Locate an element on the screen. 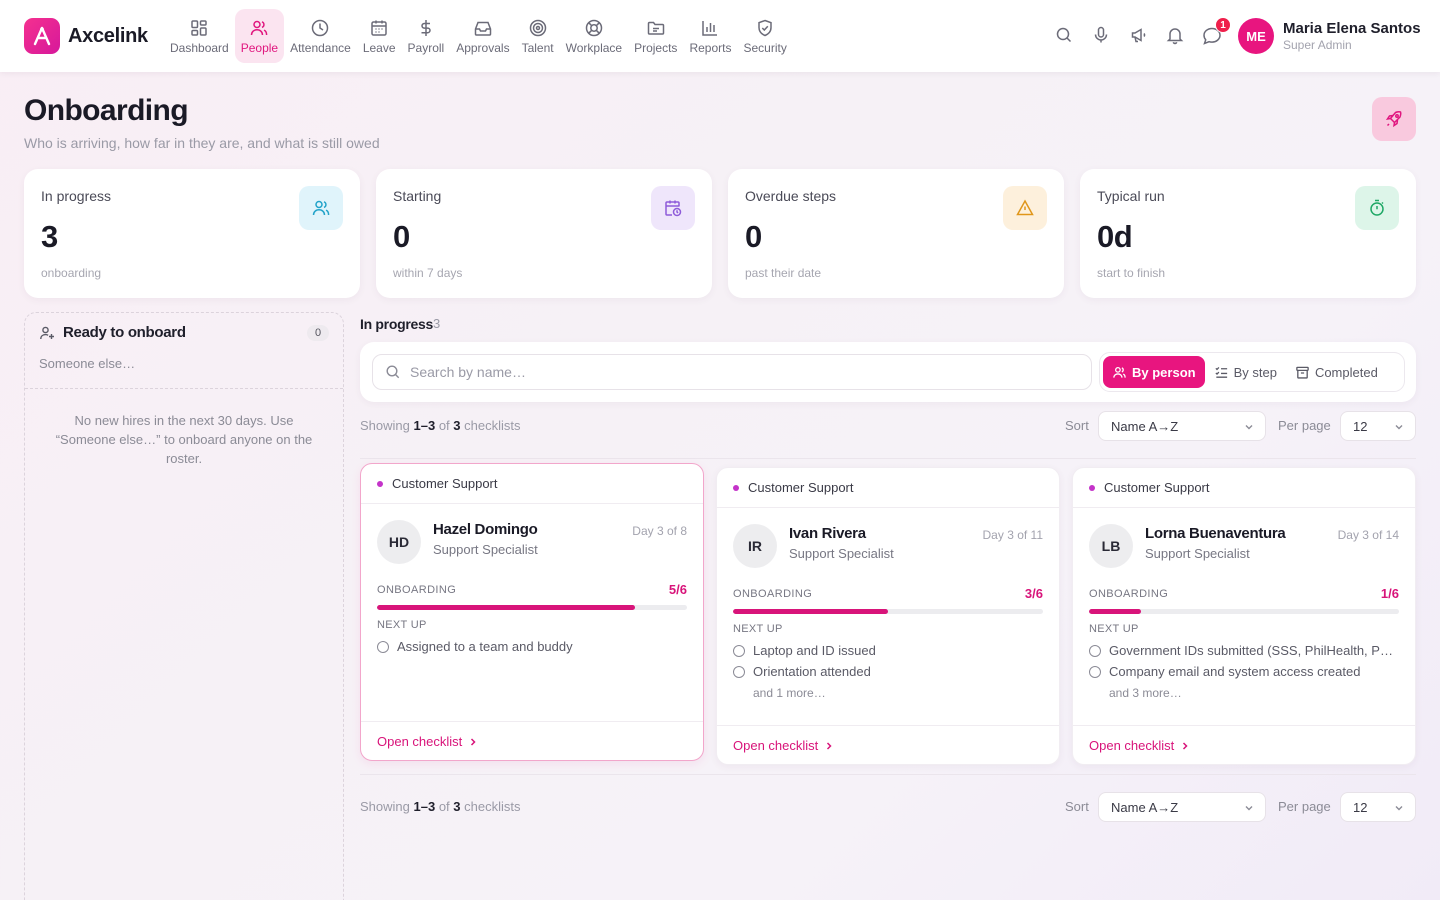 The height and width of the screenshot is (900, 1440). stat-card-starting: Starting 0 within 7 days is located at coordinates (544, 233).